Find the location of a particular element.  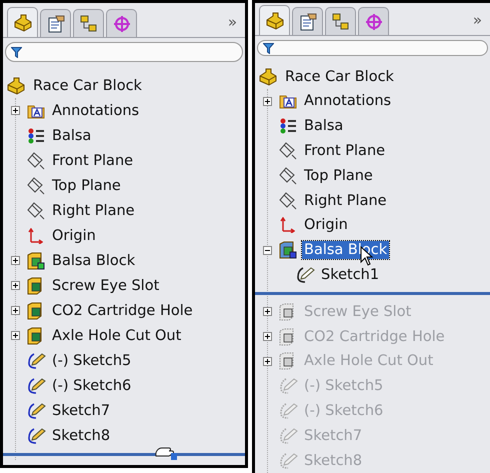

tree-item: Balsa Block is located at coordinates (94, 261).